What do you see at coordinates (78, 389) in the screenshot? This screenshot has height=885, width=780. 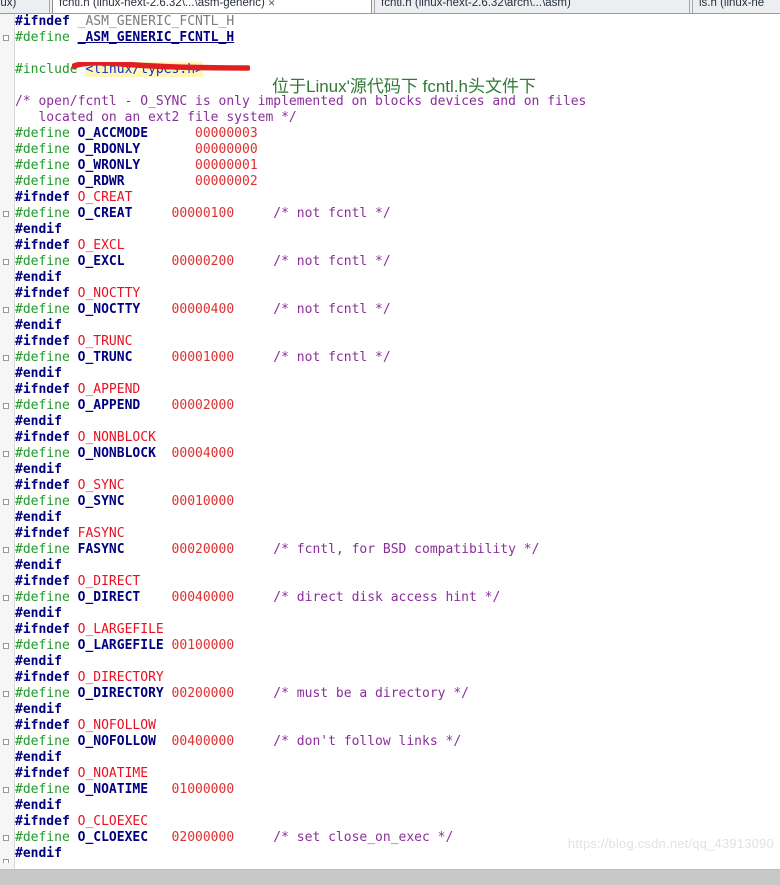 I see `code-line-ifndef: #ifndef O_APPEND` at bounding box center [78, 389].